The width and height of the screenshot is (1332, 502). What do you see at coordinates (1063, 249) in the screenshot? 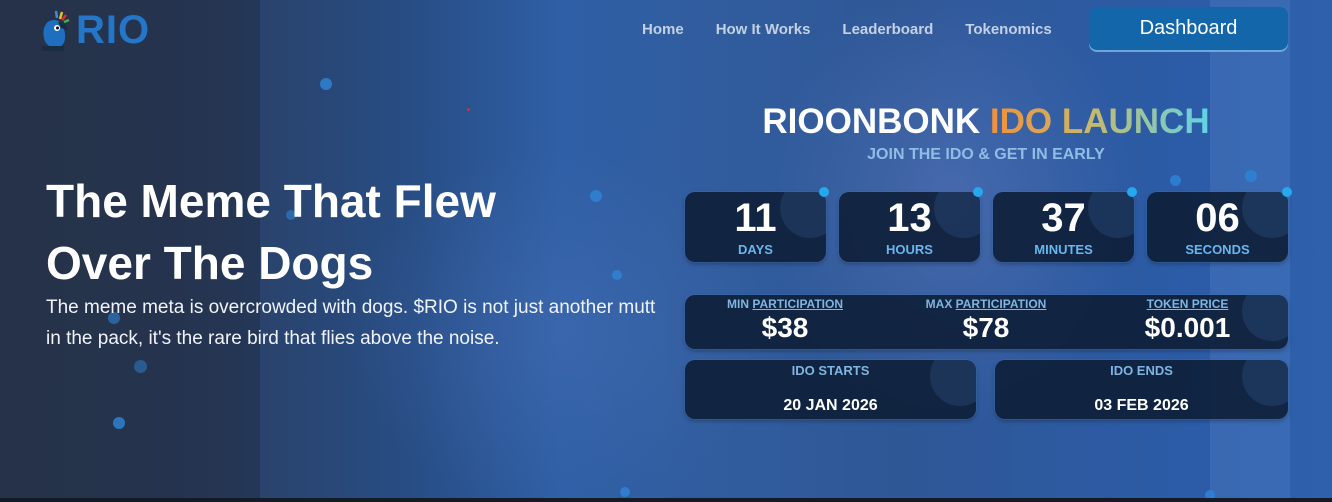
I see `countdown-label: MINUTES` at bounding box center [1063, 249].